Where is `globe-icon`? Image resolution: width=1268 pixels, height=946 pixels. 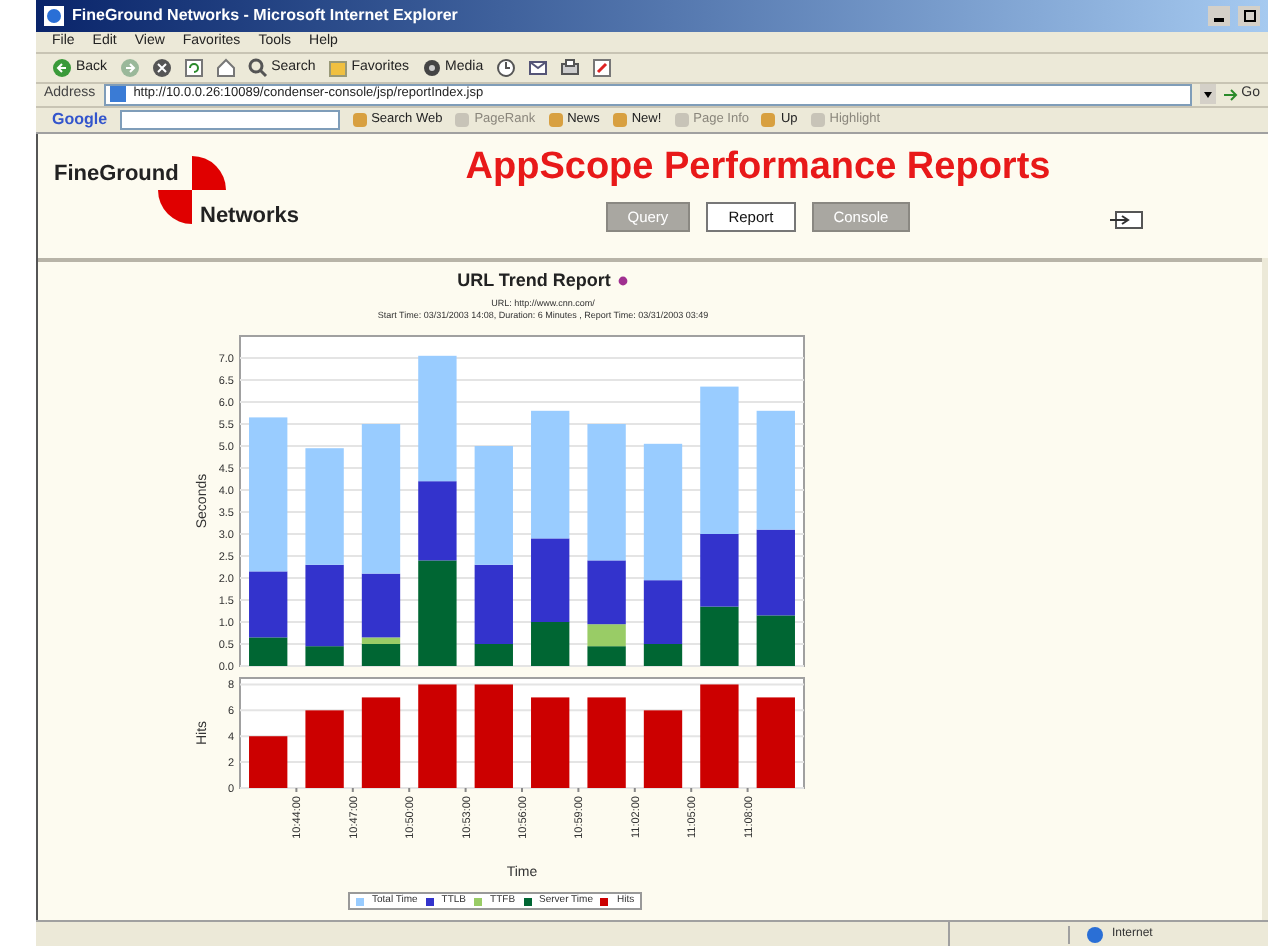
globe-icon is located at coordinates (1095, 934).